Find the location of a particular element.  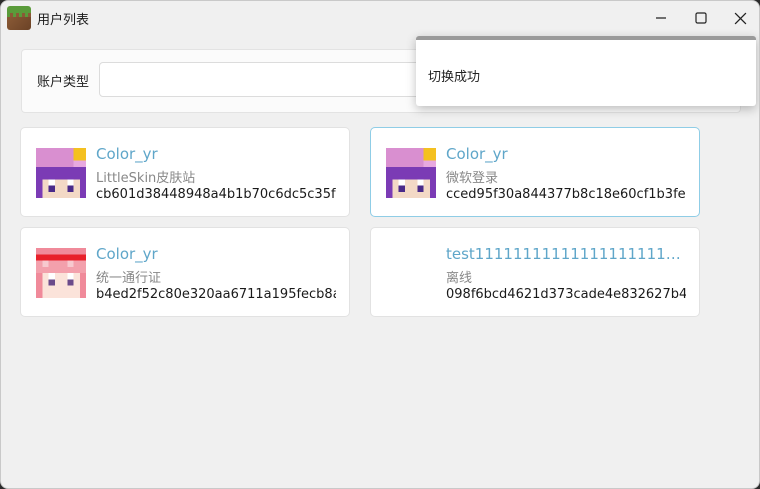

pink-skin-avatar is located at coordinates (61, 273).